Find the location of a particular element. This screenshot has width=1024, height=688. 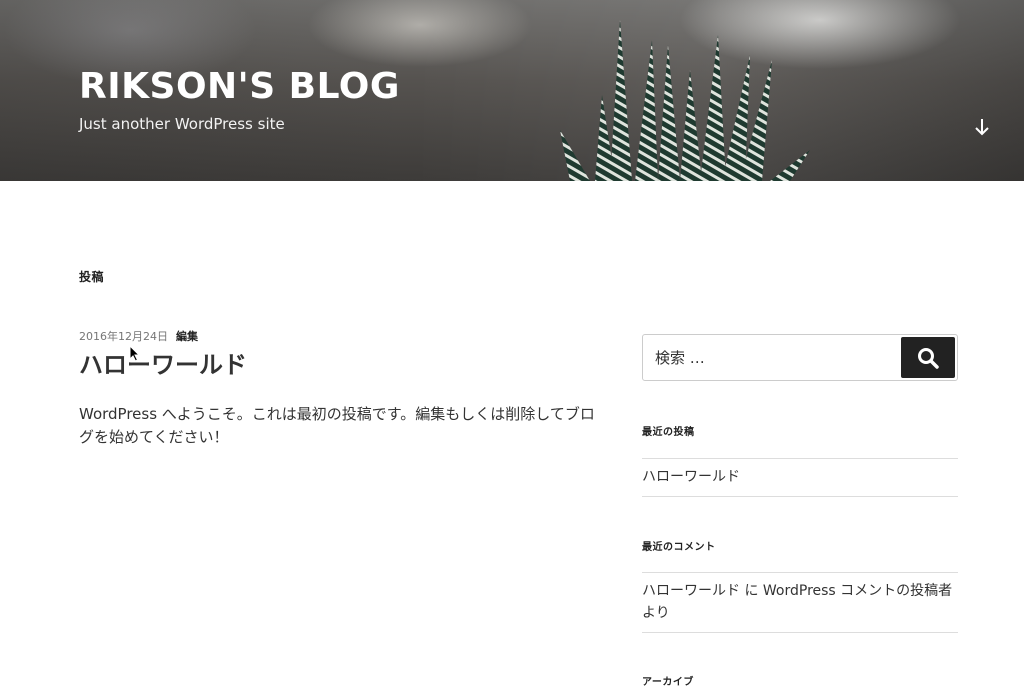

list-item: ハローワールド に WordPress コメントの投稿者 より is located at coordinates (800, 602).